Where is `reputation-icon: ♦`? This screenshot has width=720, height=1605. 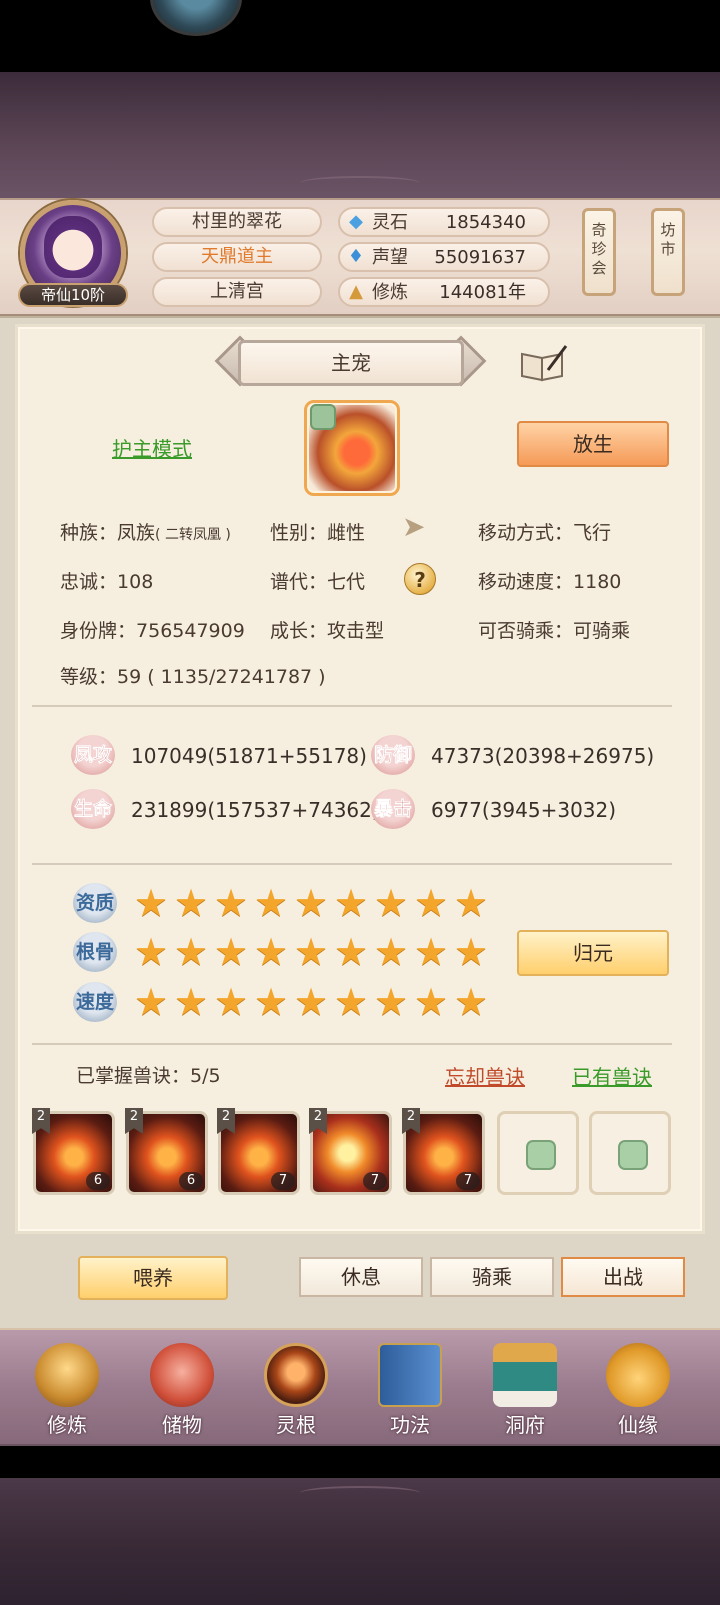
reputation-icon: ♦ is located at coordinates (356, 256).